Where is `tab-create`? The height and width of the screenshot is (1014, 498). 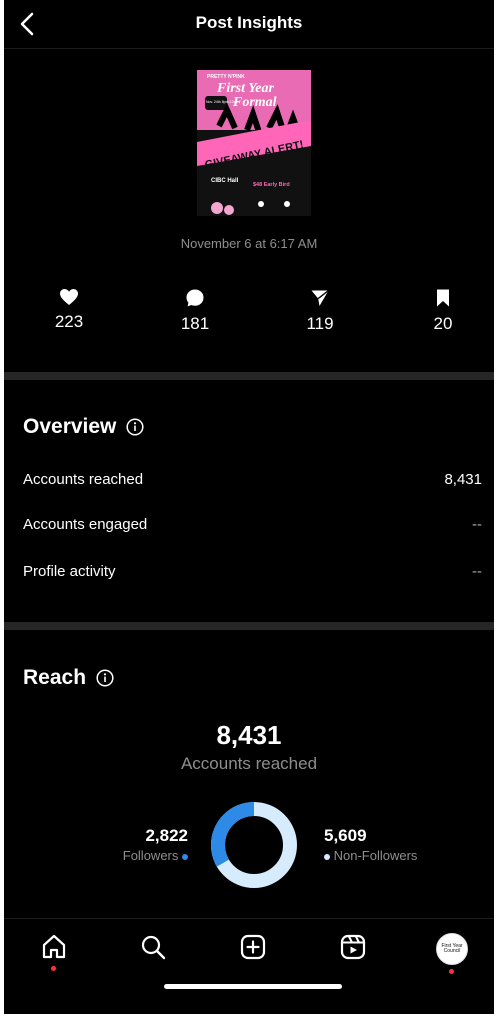
tab-create is located at coordinates (253, 953).